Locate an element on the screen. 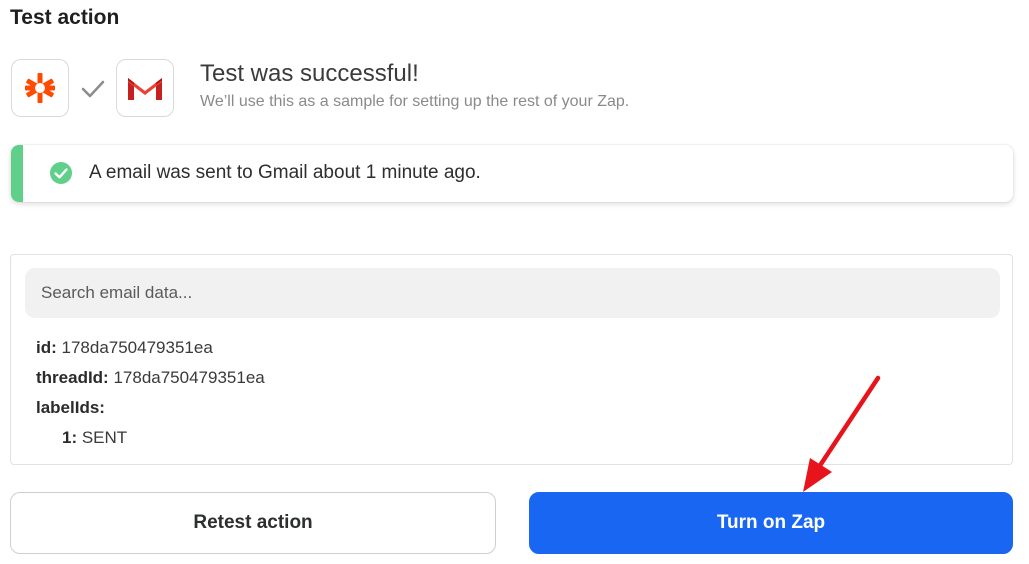 Image resolution: width=1029 pixels, height=564 pixels. zapier-asterisk-icon is located at coordinates (40, 88).